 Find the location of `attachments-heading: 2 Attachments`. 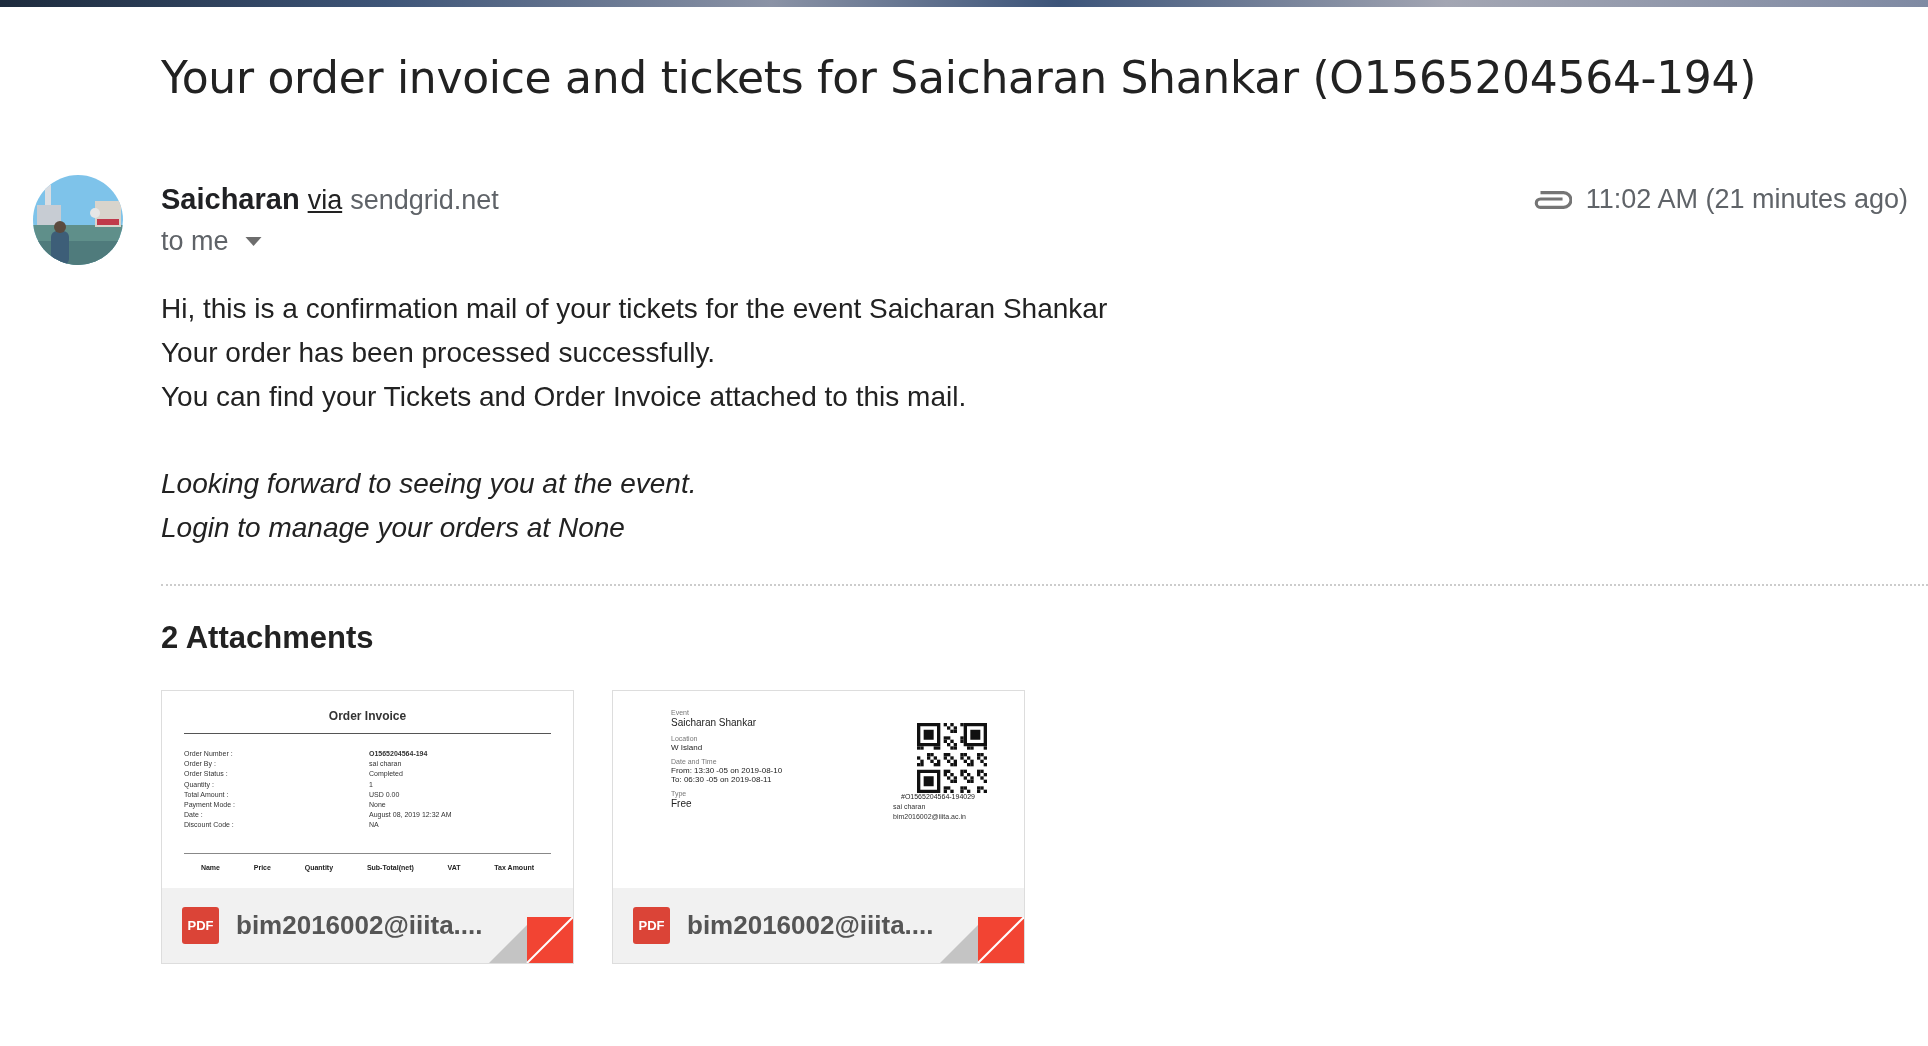

attachments-heading: 2 Attachments is located at coordinates (268, 638).